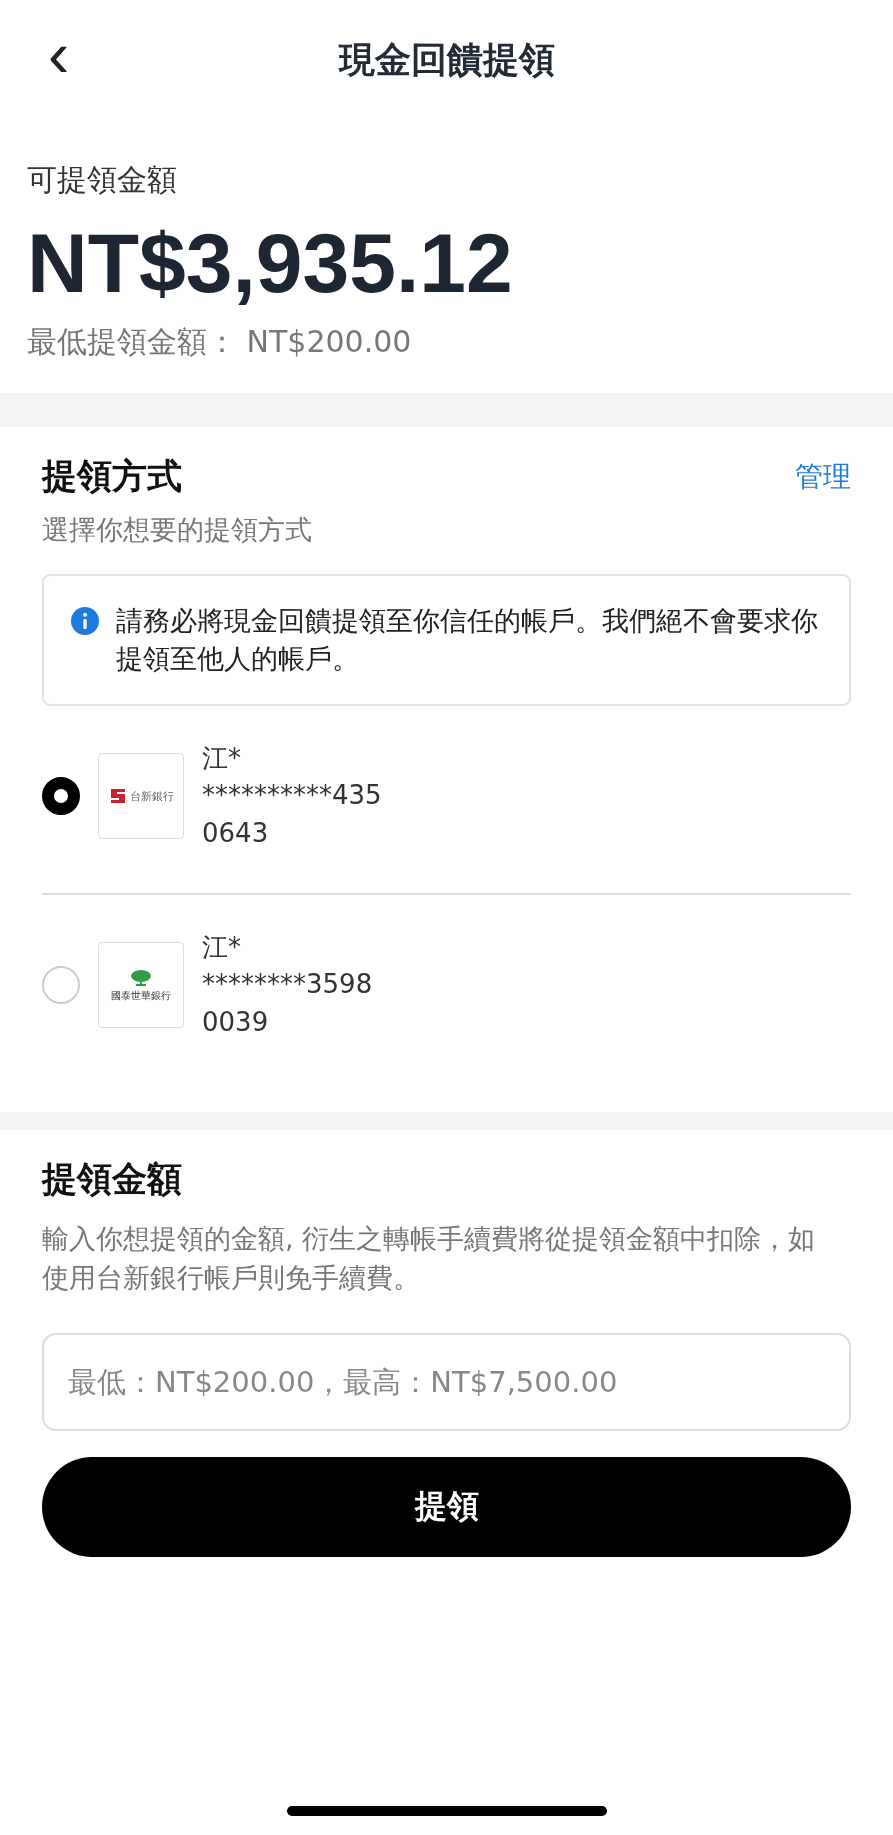 The width and height of the screenshot is (893, 1835). Describe the element at coordinates (287, 985) in the screenshot. I see `account-number: ********3598` at that location.